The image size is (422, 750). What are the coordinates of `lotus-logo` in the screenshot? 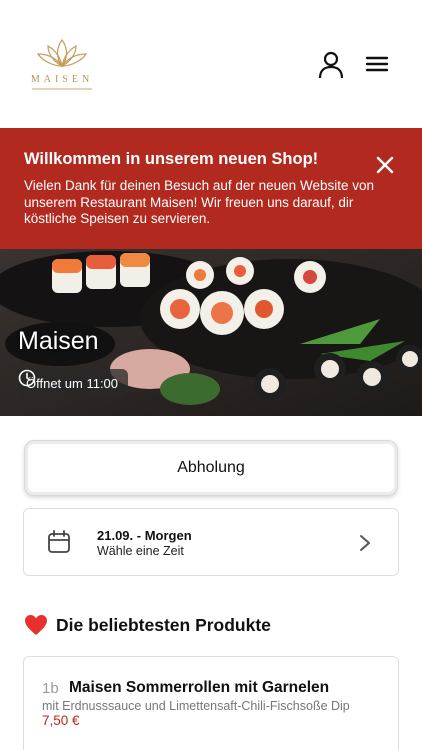 It's located at (62, 53).